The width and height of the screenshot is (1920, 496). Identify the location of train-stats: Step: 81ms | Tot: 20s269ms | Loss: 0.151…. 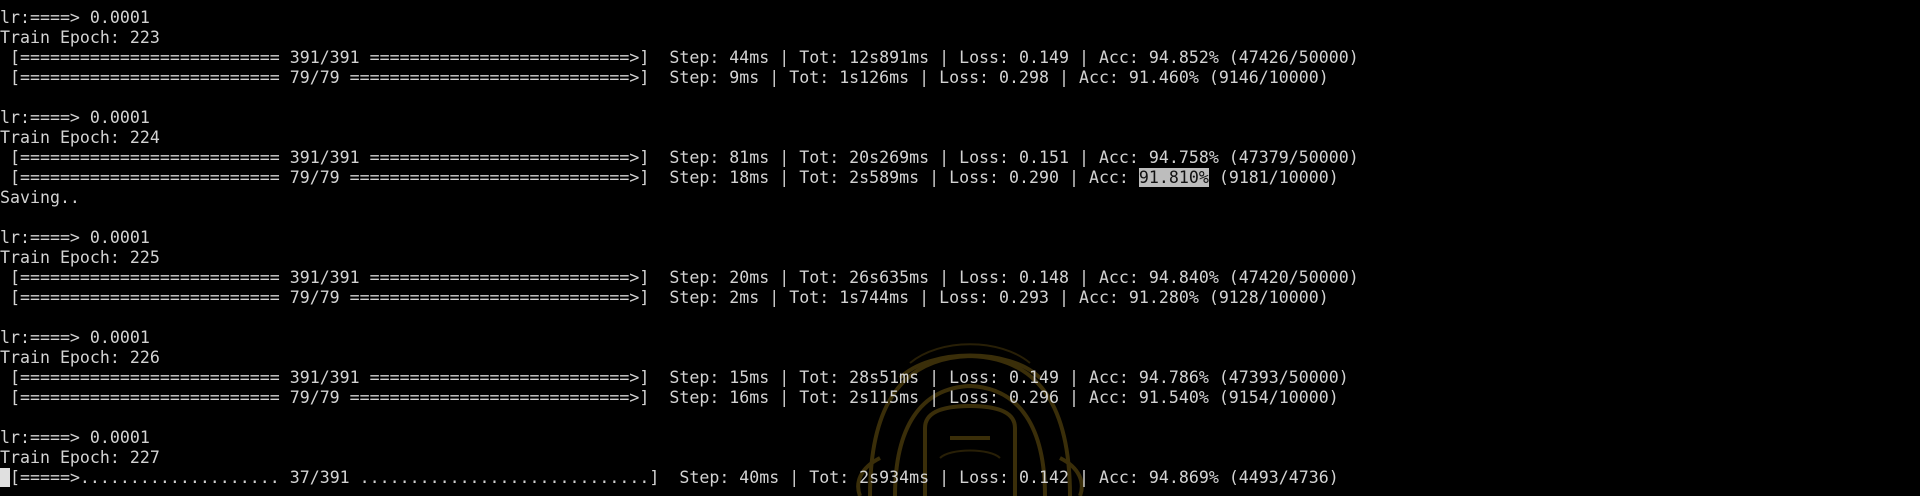
(1004, 157).